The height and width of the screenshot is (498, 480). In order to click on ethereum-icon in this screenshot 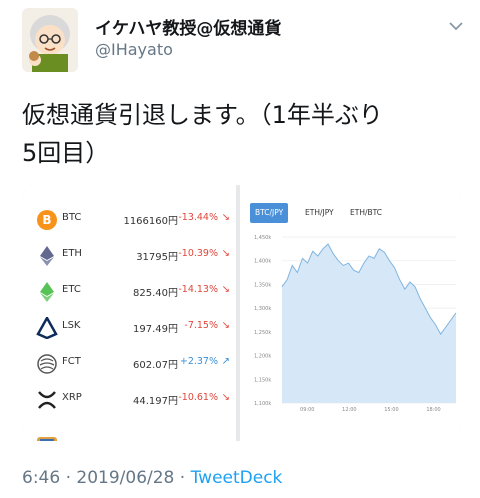, I will do `click(47, 256)`.